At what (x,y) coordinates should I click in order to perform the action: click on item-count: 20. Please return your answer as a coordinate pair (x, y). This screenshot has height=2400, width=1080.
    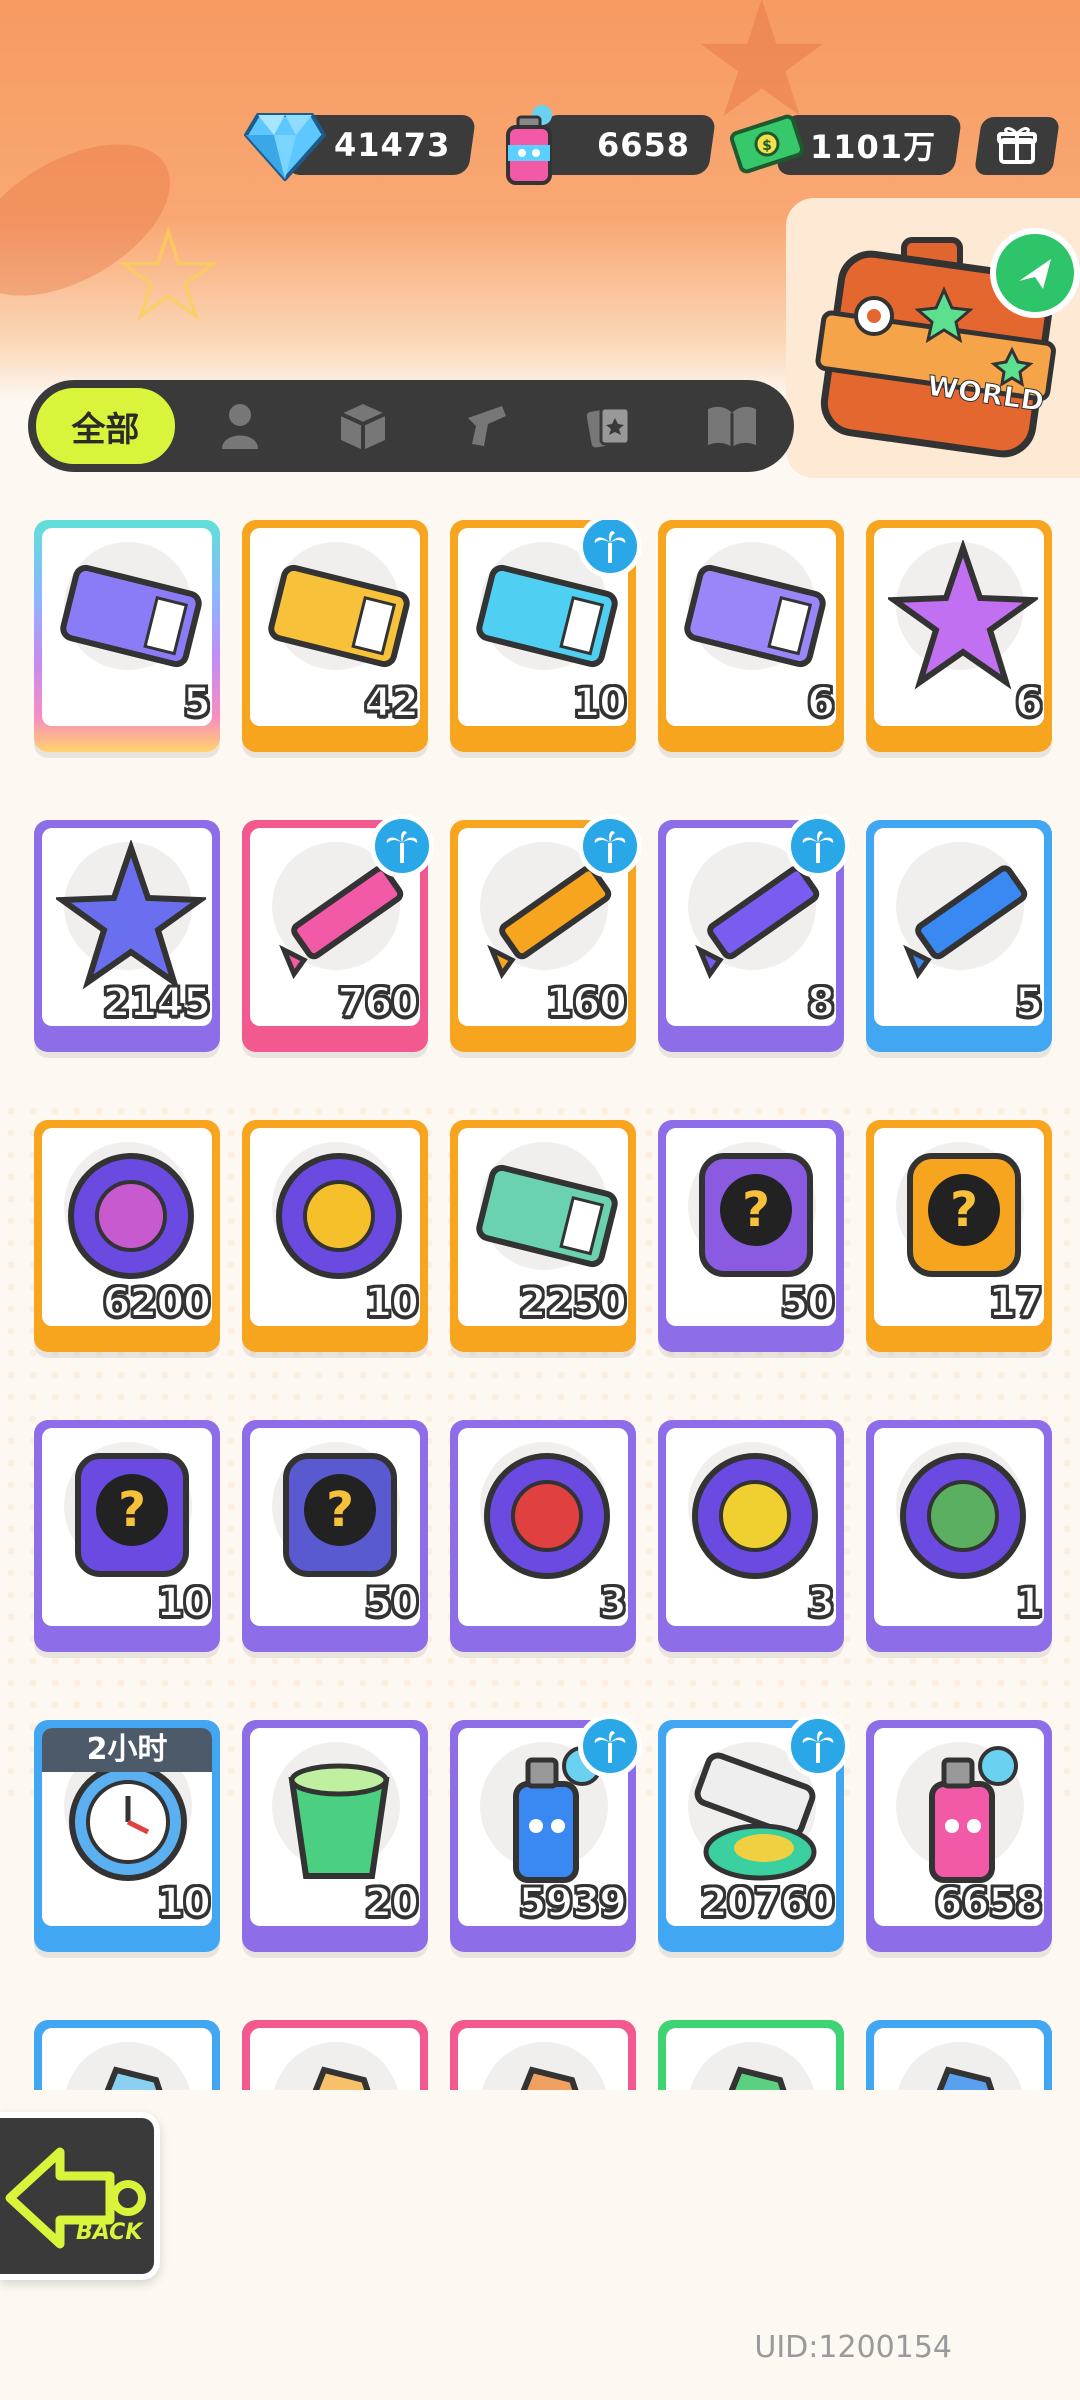
    Looking at the image, I should click on (391, 1903).